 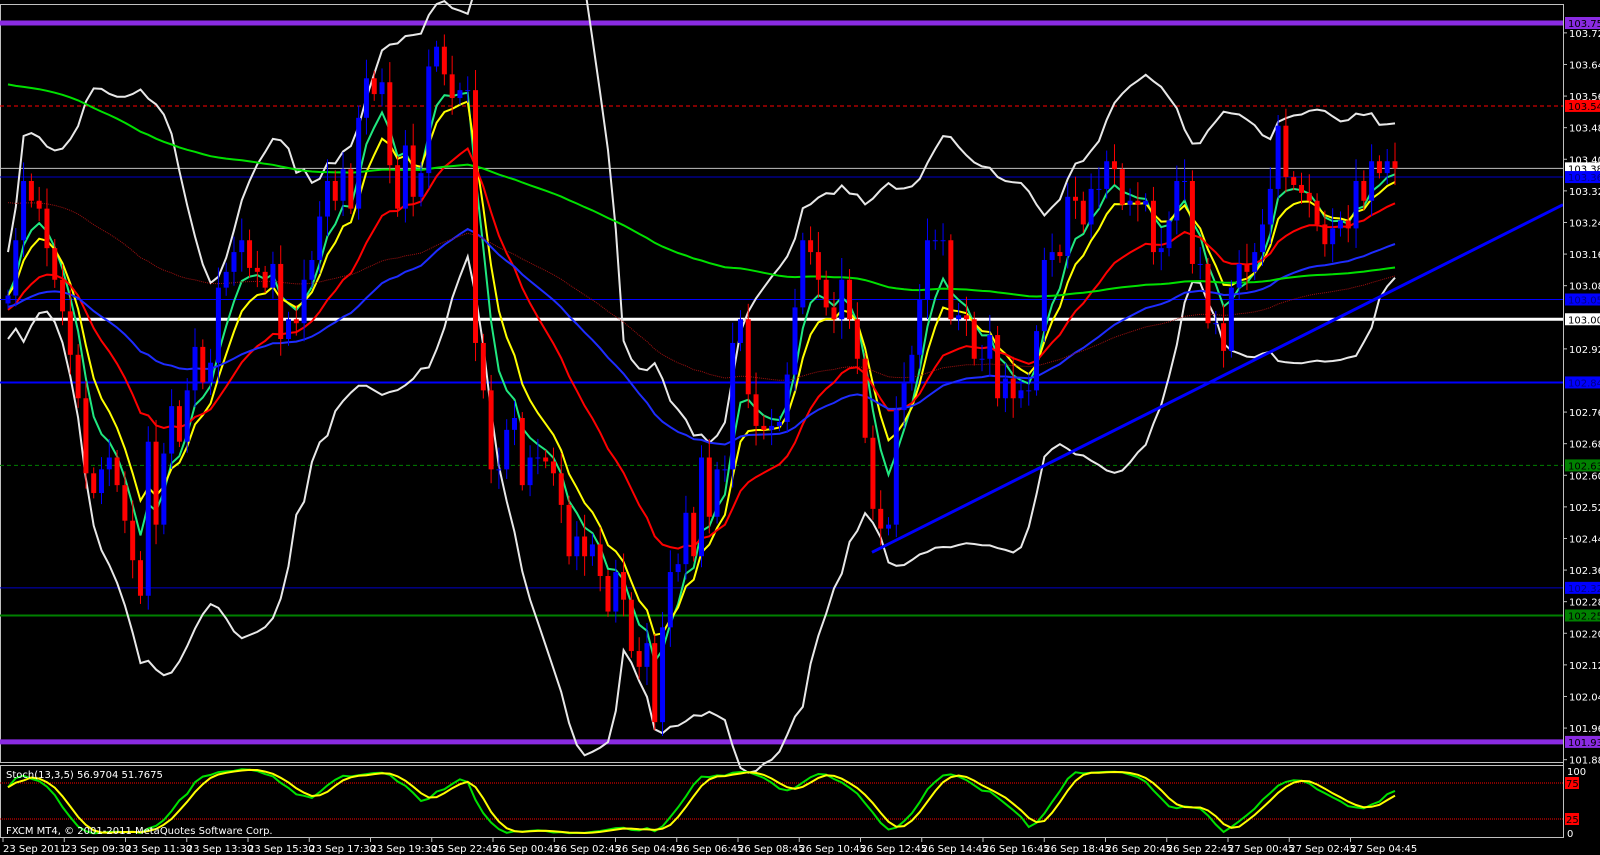 I want to click on price-tick-label: 102.765, so click(x=1584, y=413).